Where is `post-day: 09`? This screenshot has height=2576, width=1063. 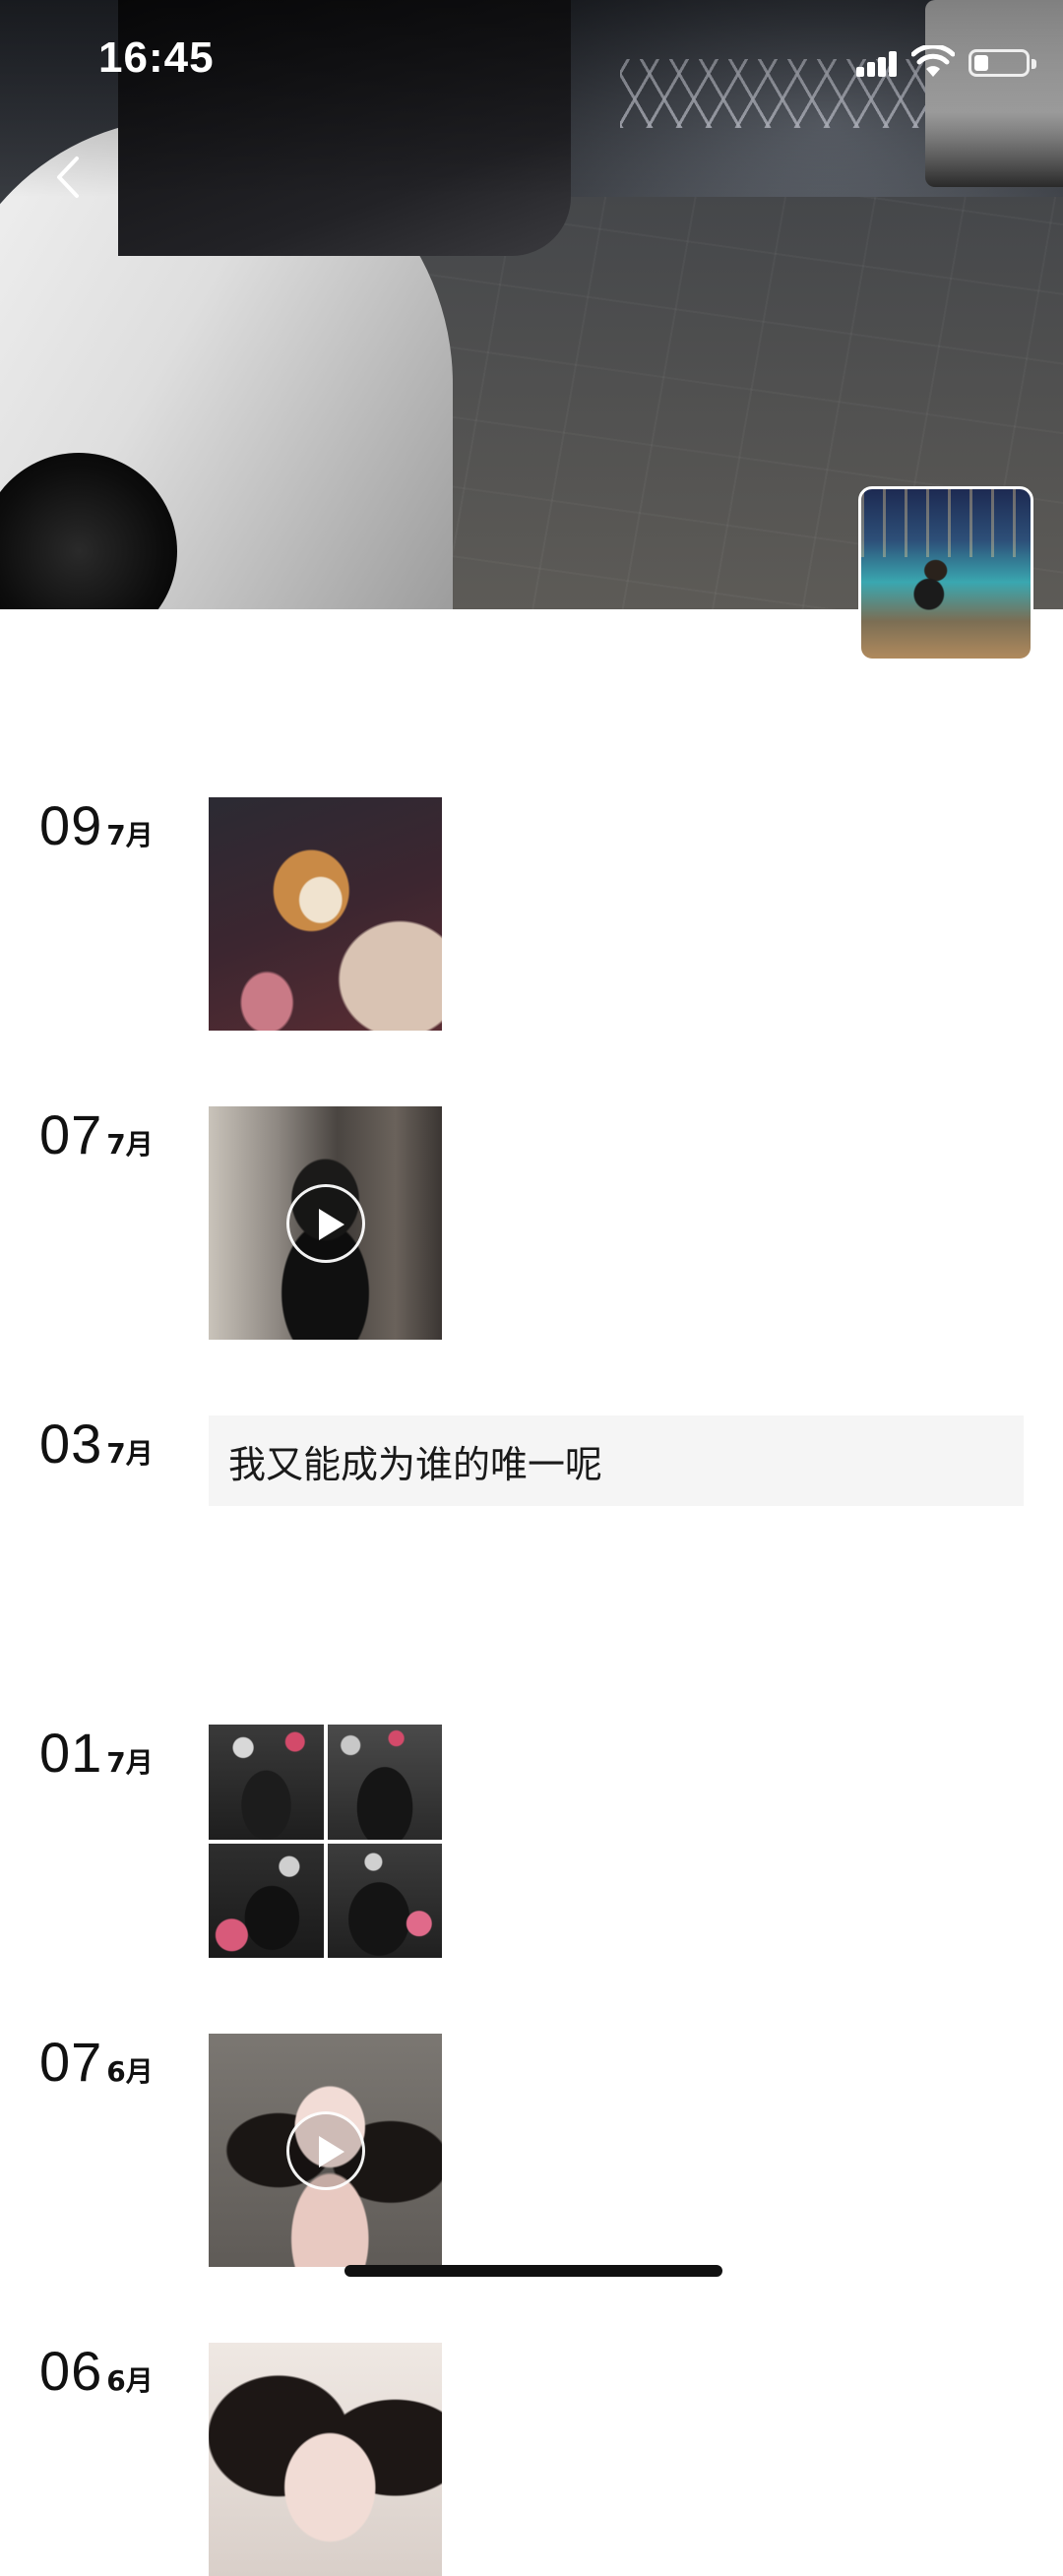
post-day: 09 is located at coordinates (71, 825).